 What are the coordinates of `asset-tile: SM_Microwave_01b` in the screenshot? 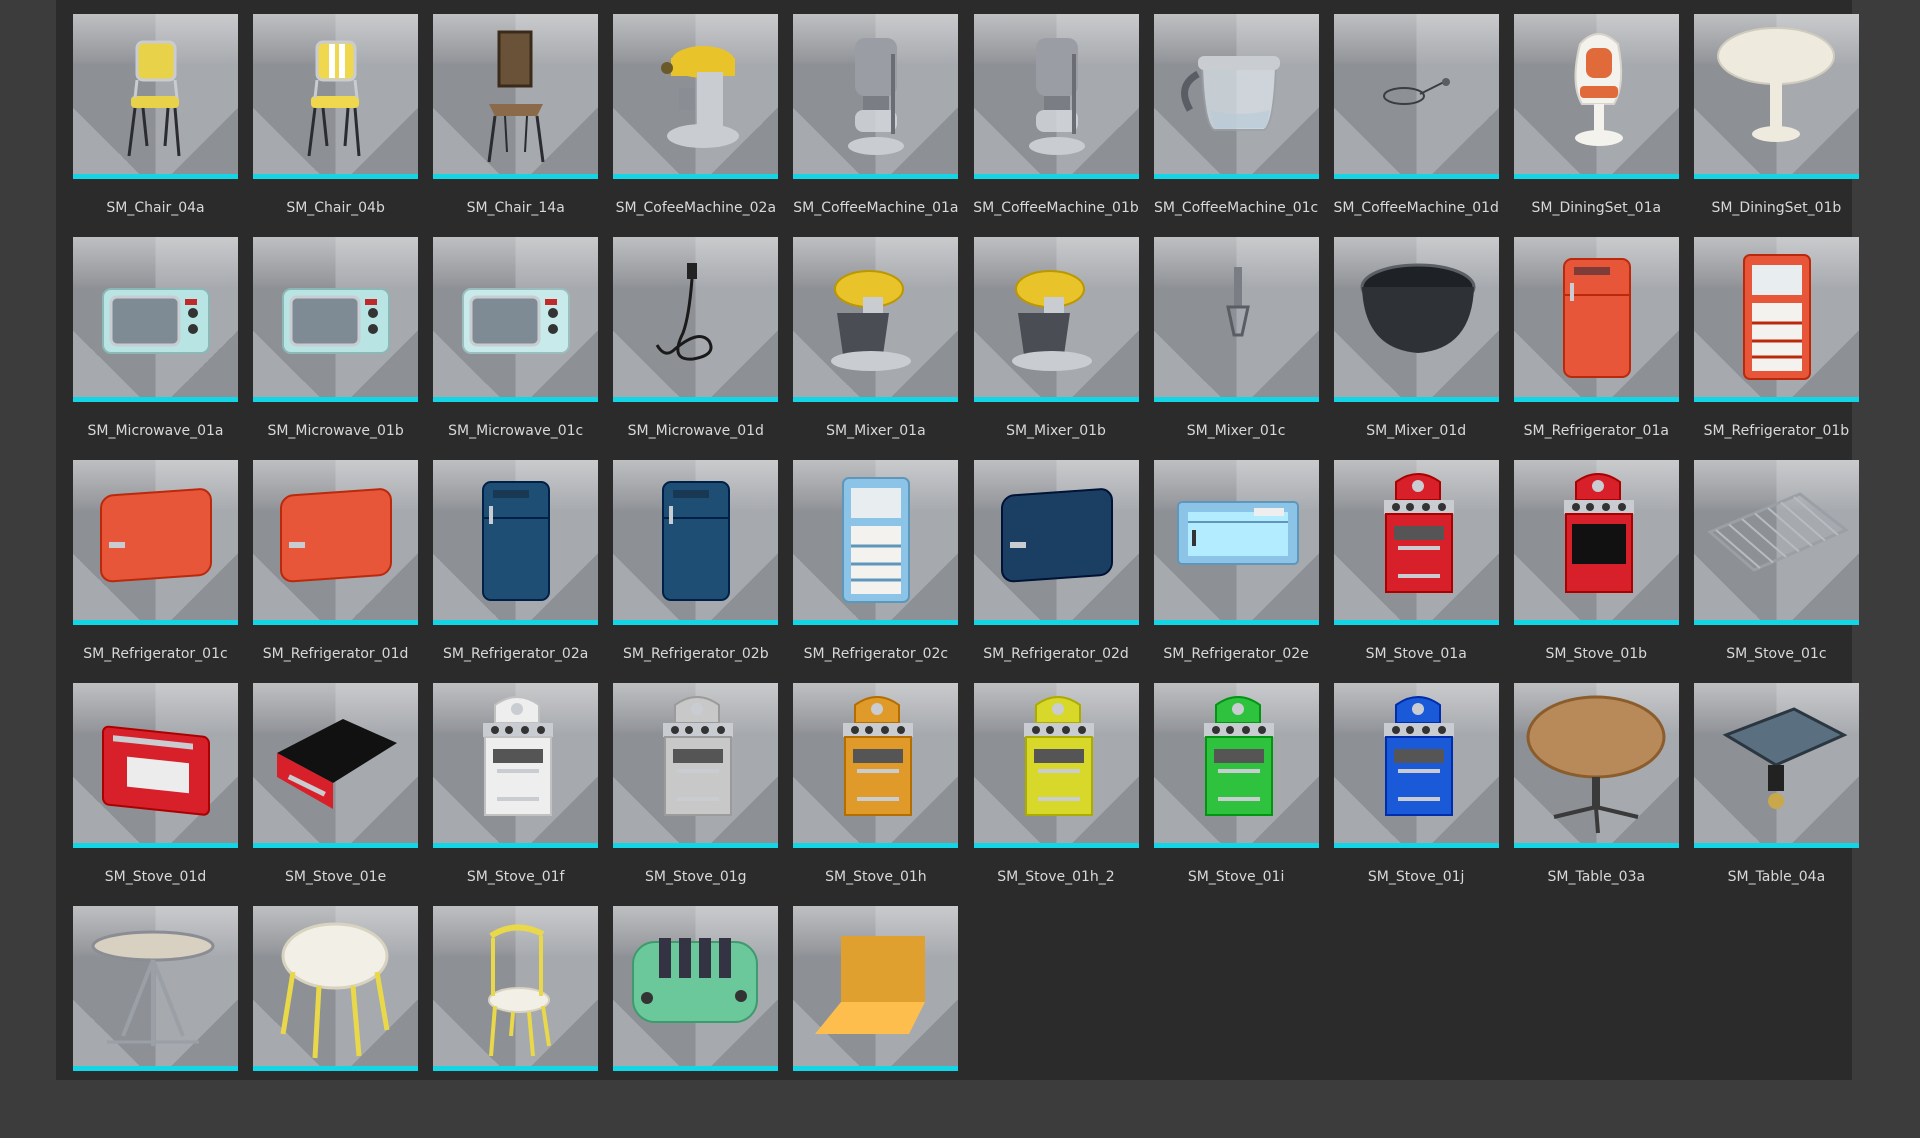 It's located at (342, 353).